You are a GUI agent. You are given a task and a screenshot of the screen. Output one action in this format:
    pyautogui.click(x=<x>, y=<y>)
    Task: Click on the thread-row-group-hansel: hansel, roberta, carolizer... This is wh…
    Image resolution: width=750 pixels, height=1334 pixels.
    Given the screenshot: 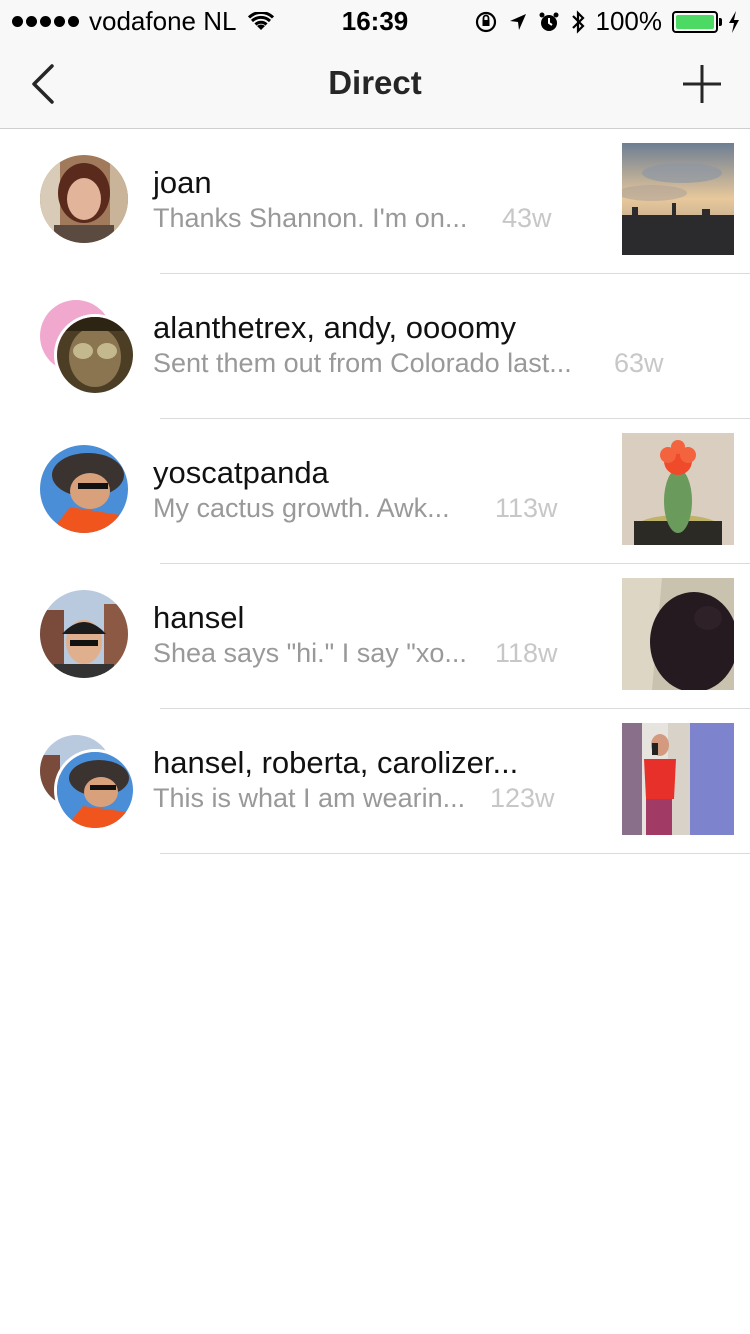 What is the action you would take?
    pyautogui.click(x=375, y=781)
    